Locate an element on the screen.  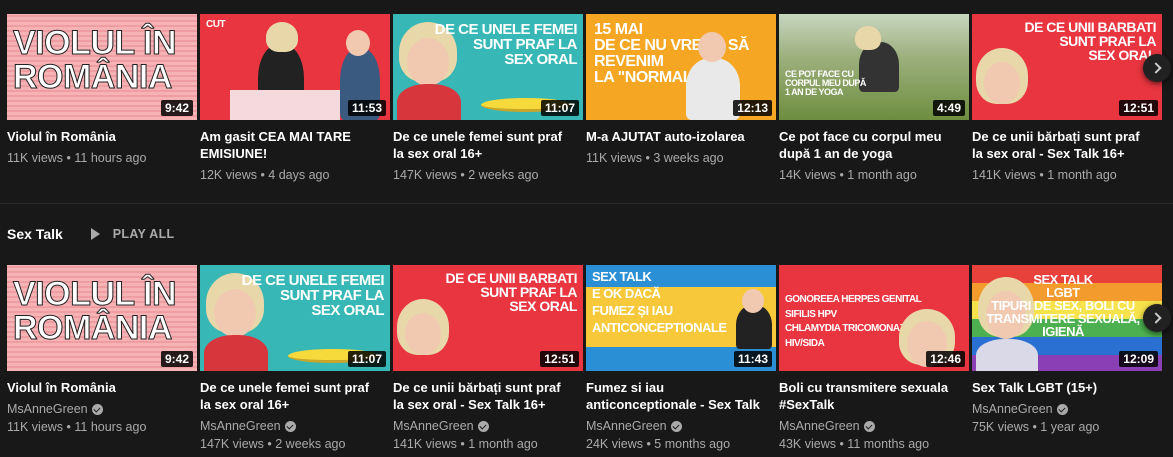
thumbnail-text: De ce unele femei sunt praf la sex oral is located at coordinates (506, 44).